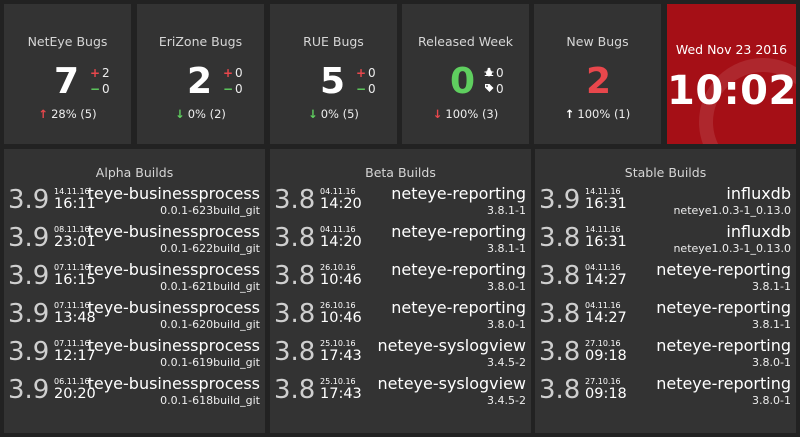 The image size is (800, 437). Describe the element at coordinates (490, 89) in the screenshot. I see `tag-icon` at that location.